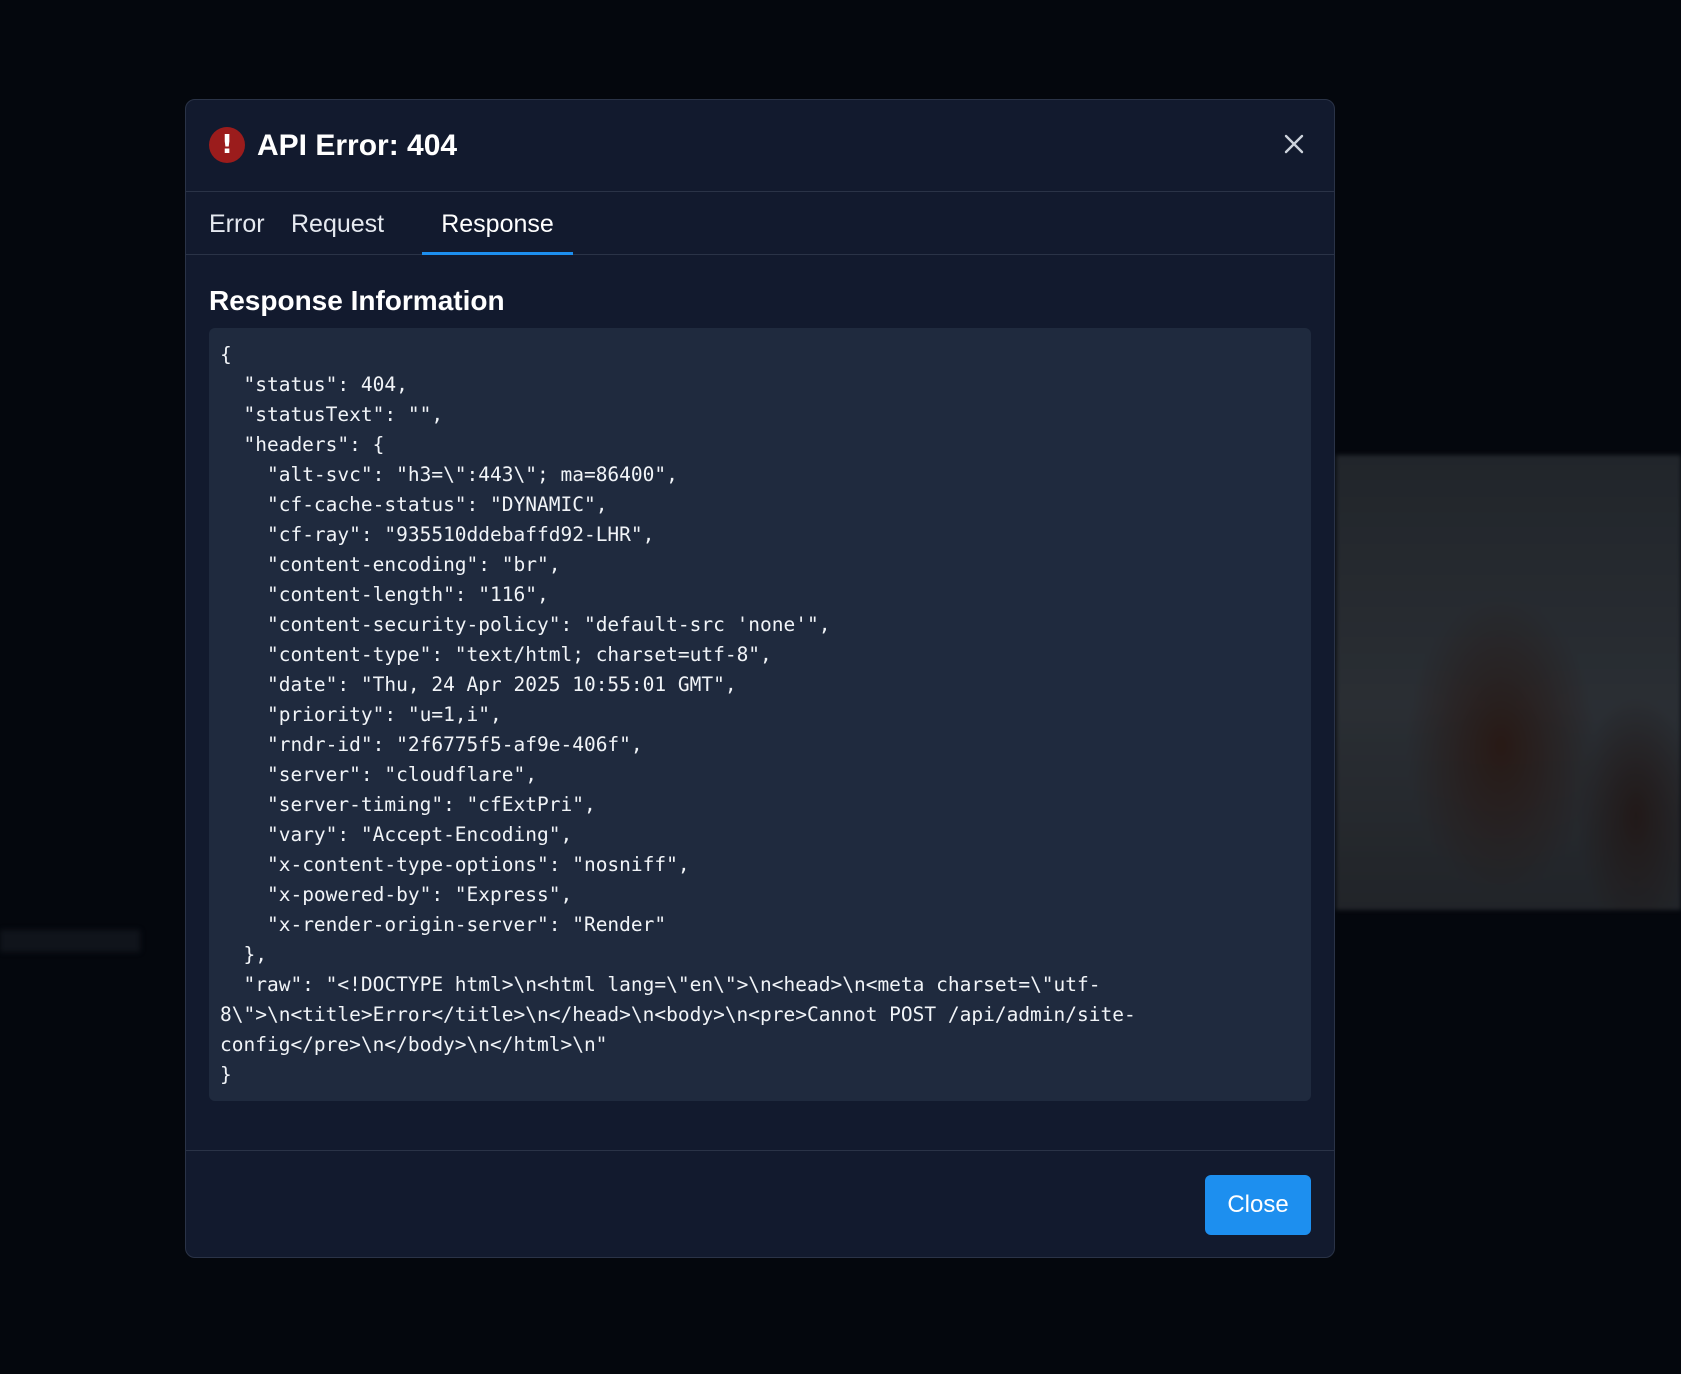 This screenshot has width=1681, height=1374. Describe the element at coordinates (760, 223) in the screenshot. I see `tab-bar: Error Request Response` at that location.